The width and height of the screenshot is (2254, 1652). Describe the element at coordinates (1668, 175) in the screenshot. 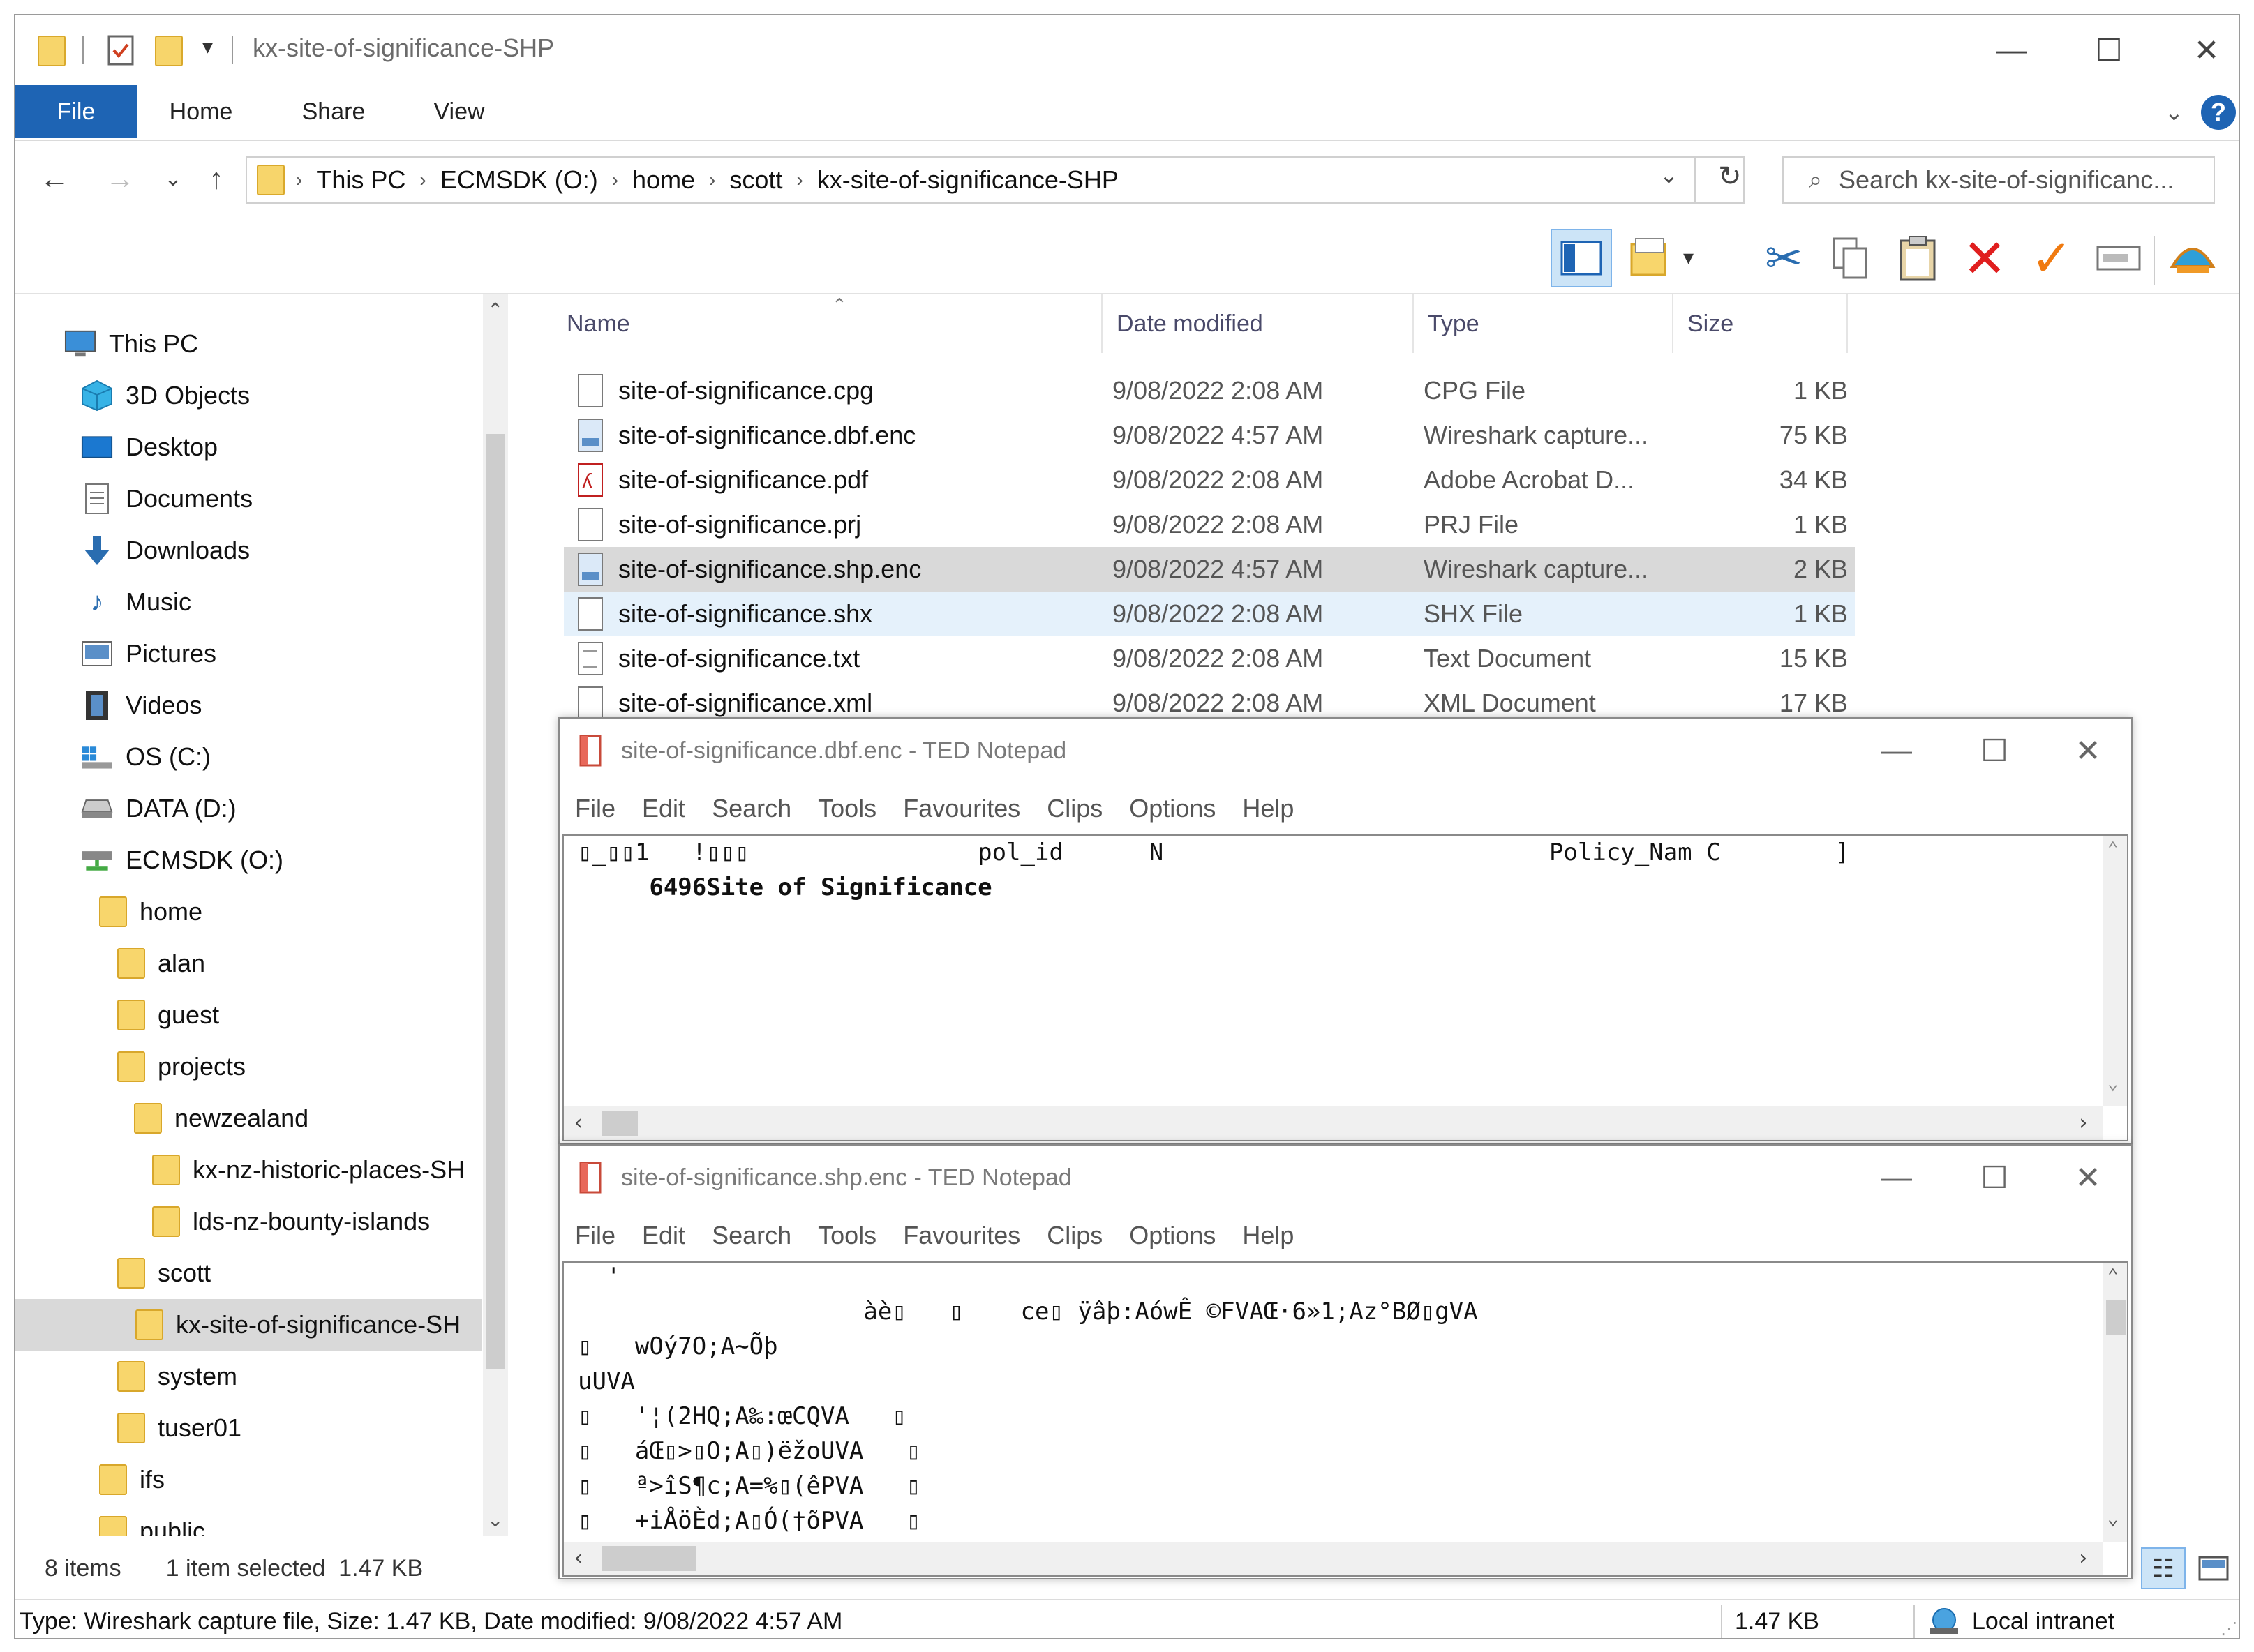

I see `address-dropdown-icon: ⌄` at that location.